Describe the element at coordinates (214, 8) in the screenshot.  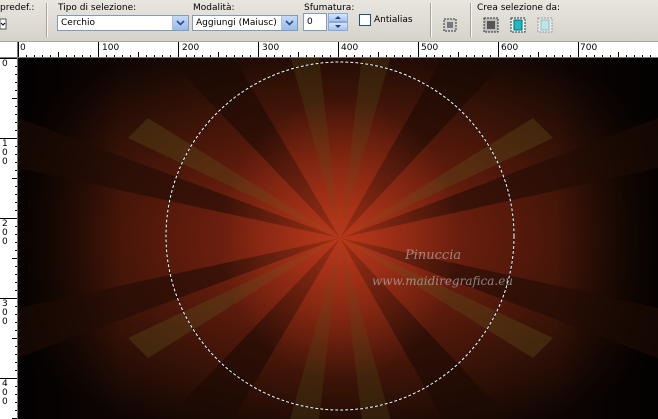
I see `mode-label: Modalità:` at that location.